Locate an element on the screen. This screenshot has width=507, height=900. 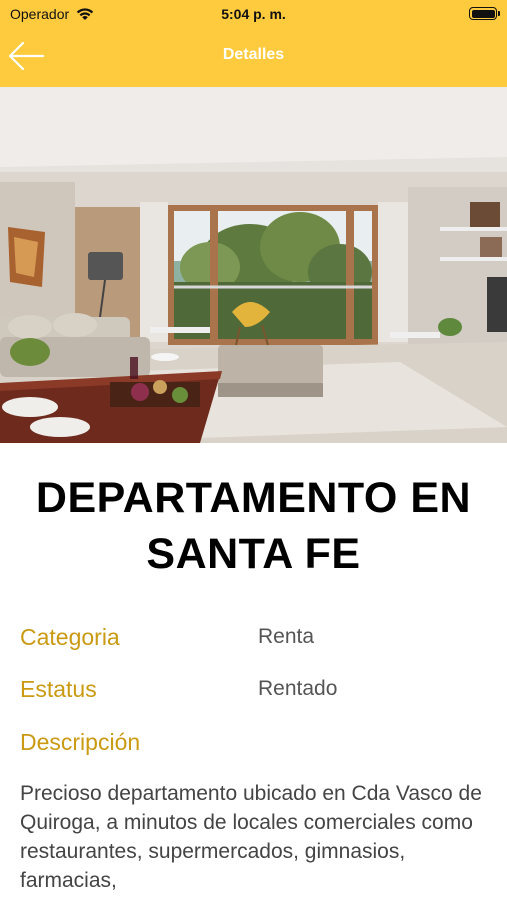
battery-tip is located at coordinates (499, 13).